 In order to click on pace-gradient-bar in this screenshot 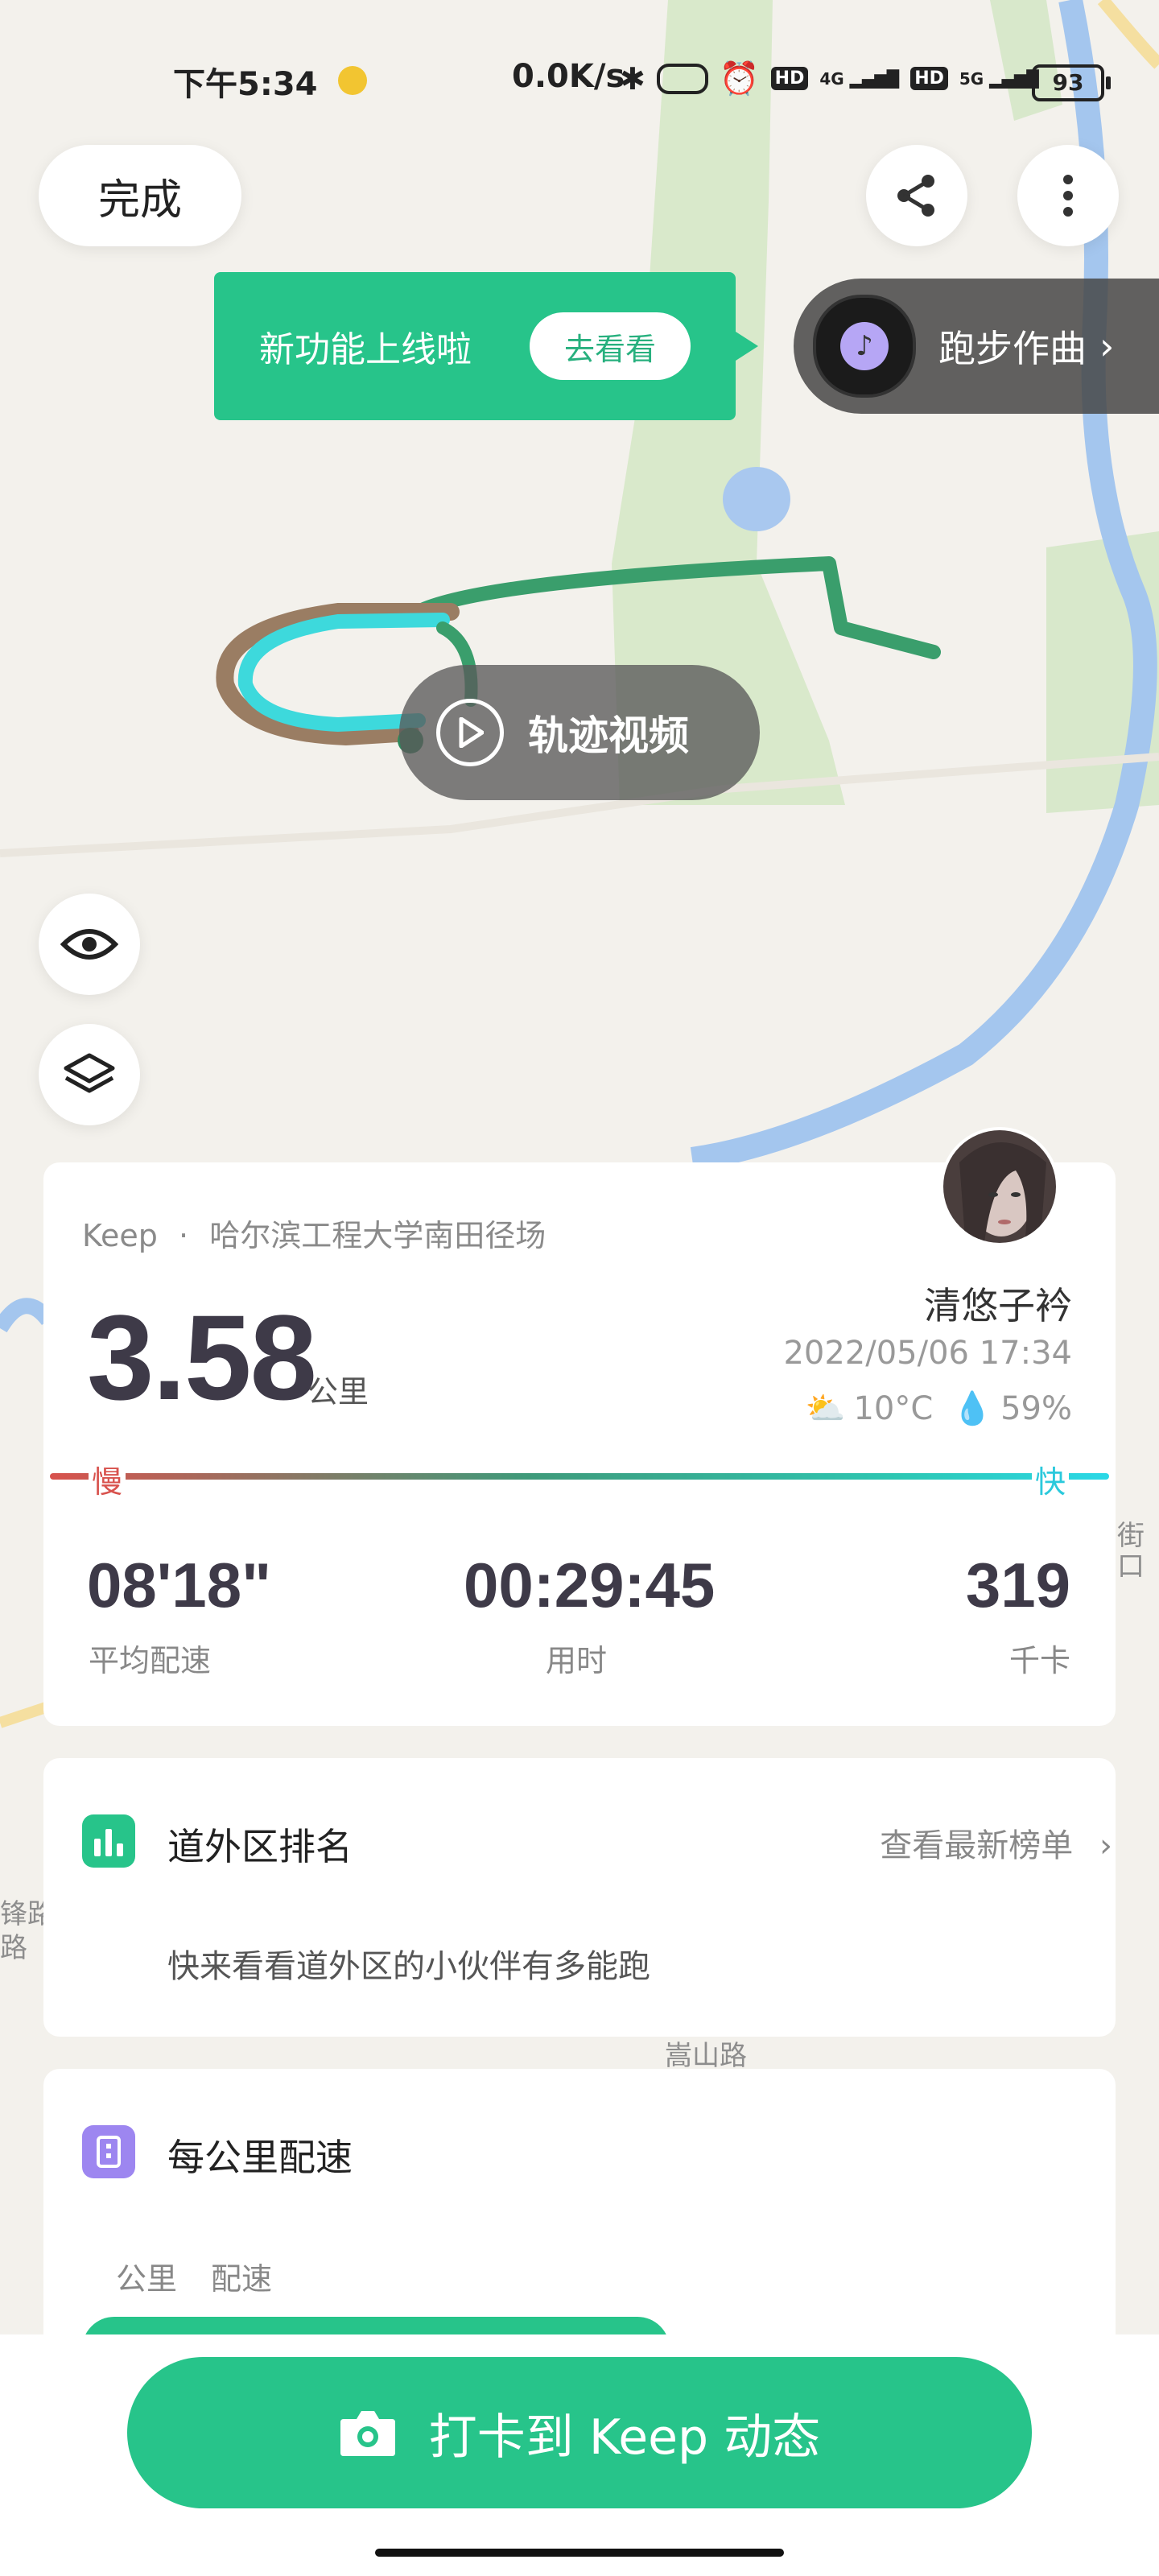, I will do `click(579, 1476)`.